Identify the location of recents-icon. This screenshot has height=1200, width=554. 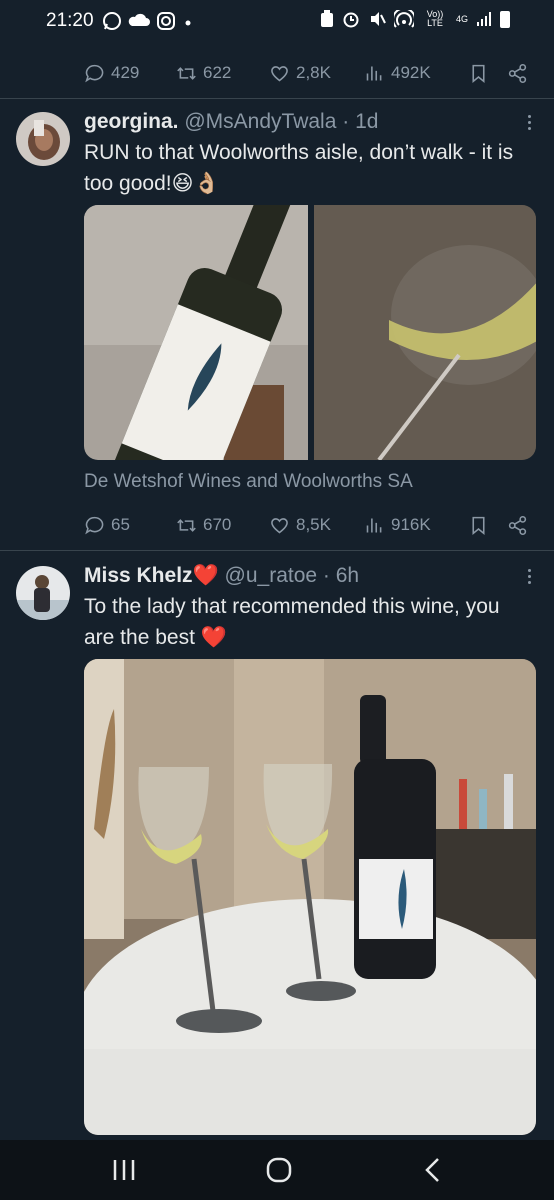
(124, 1170).